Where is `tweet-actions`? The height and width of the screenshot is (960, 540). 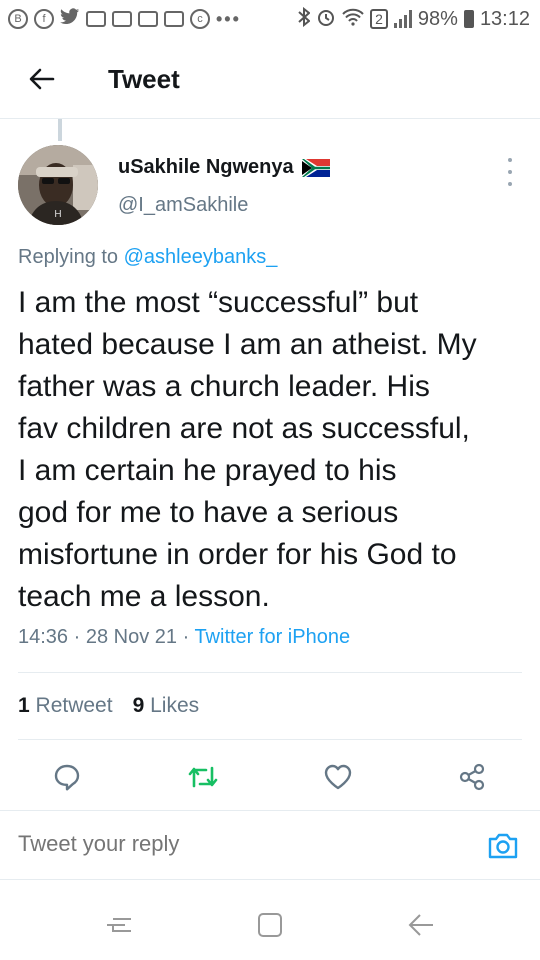 tweet-actions is located at coordinates (270, 777).